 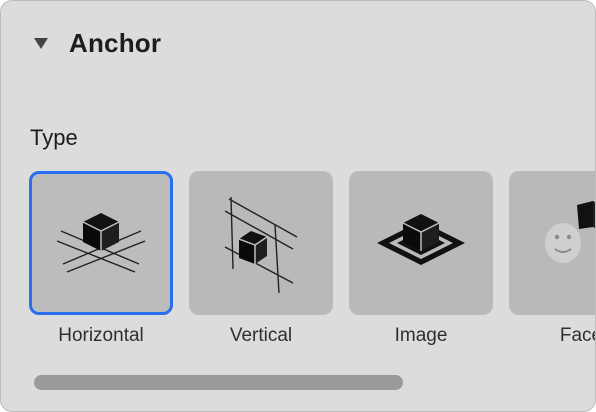 I want to click on anchor-type-face: Face, so click(x=552, y=258).